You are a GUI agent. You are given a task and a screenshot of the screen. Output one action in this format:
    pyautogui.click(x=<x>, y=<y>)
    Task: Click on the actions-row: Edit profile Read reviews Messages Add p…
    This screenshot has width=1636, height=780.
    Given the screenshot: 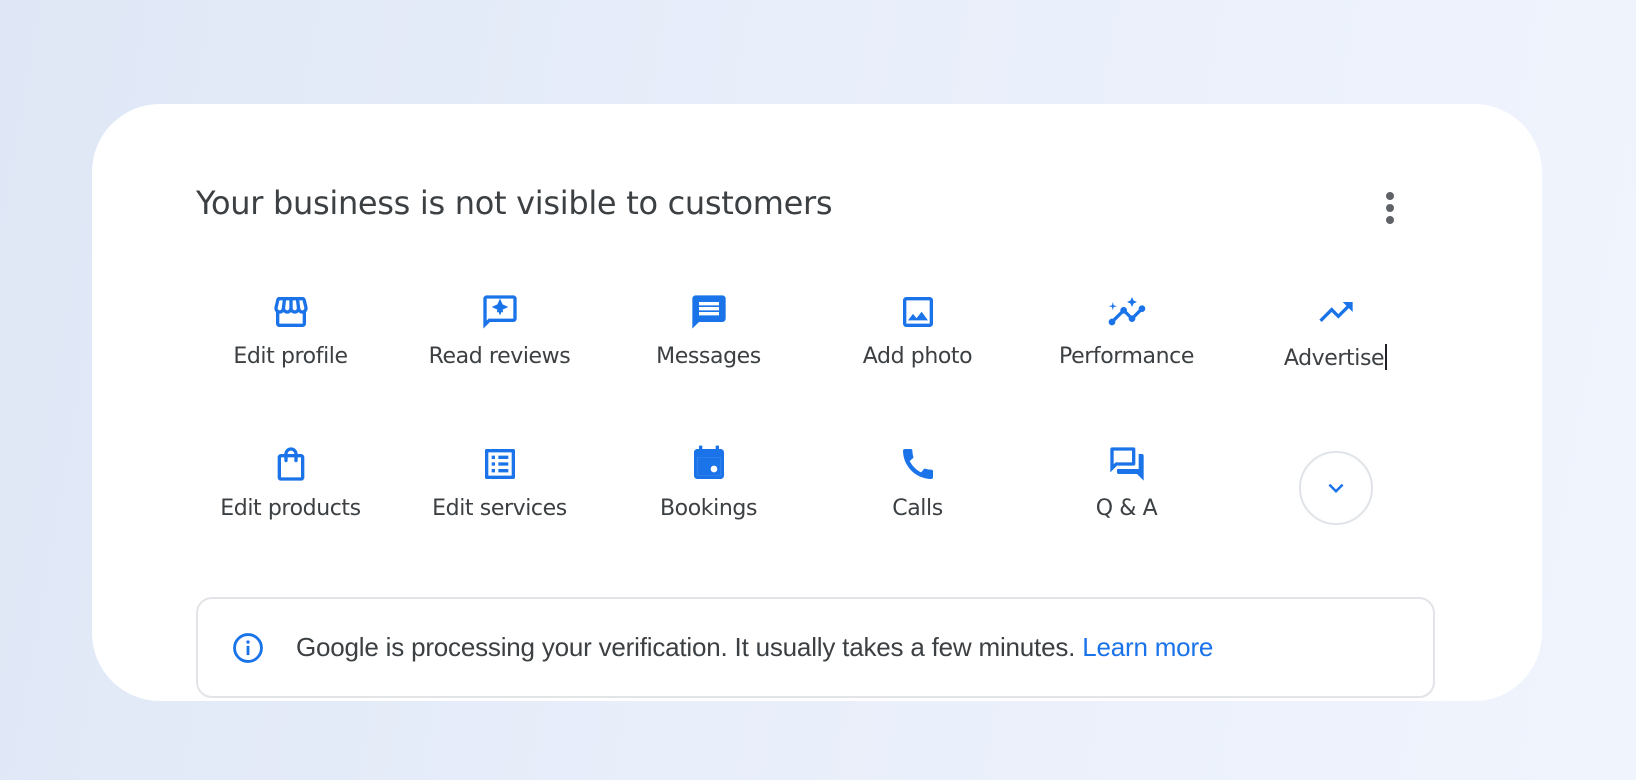 What is the action you would take?
    pyautogui.click(x=813, y=360)
    